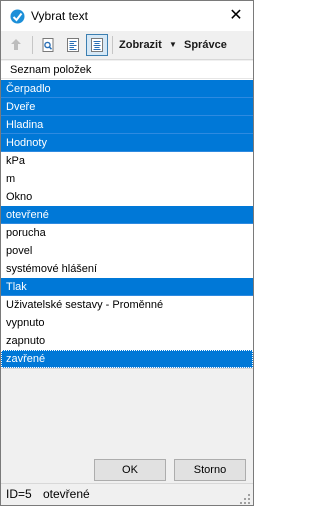  I want to click on align-left-icon, so click(73, 45).